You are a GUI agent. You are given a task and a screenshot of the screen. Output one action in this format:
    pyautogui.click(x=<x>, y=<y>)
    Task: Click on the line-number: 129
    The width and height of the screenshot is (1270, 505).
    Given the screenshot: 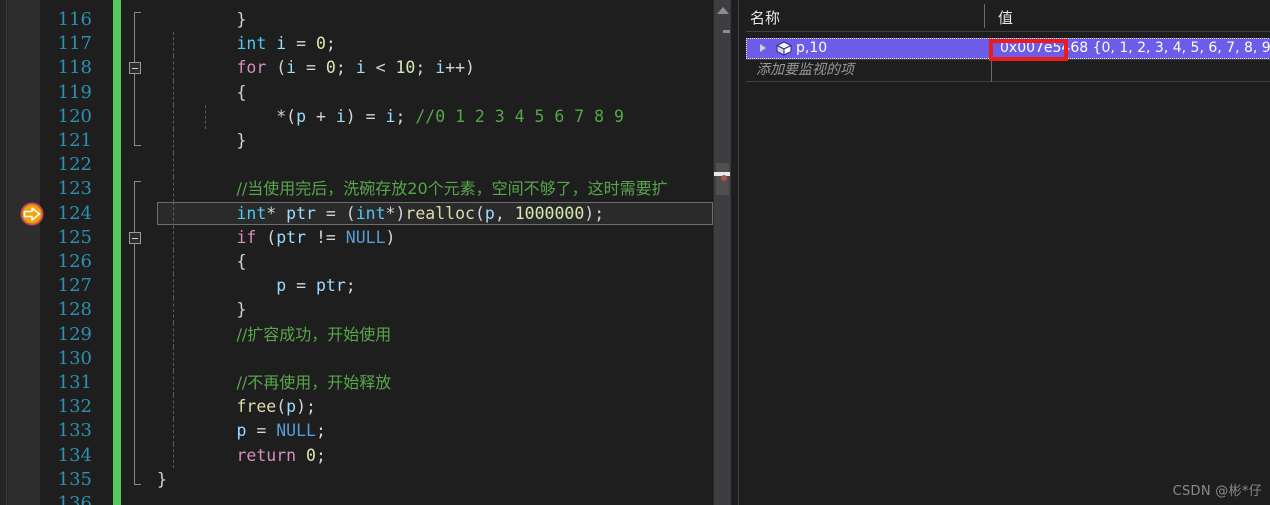 What is the action you would take?
    pyautogui.click(x=74, y=334)
    